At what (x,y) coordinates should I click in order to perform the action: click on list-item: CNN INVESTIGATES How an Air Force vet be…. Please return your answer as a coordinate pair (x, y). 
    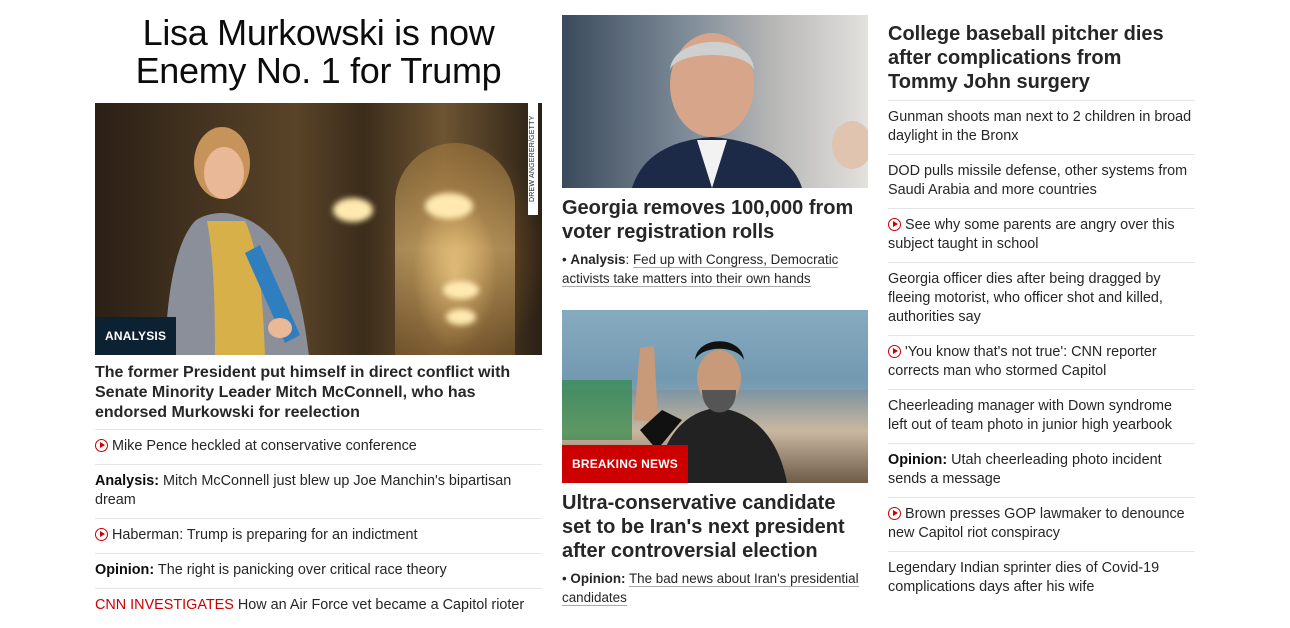
    Looking at the image, I should click on (318, 605).